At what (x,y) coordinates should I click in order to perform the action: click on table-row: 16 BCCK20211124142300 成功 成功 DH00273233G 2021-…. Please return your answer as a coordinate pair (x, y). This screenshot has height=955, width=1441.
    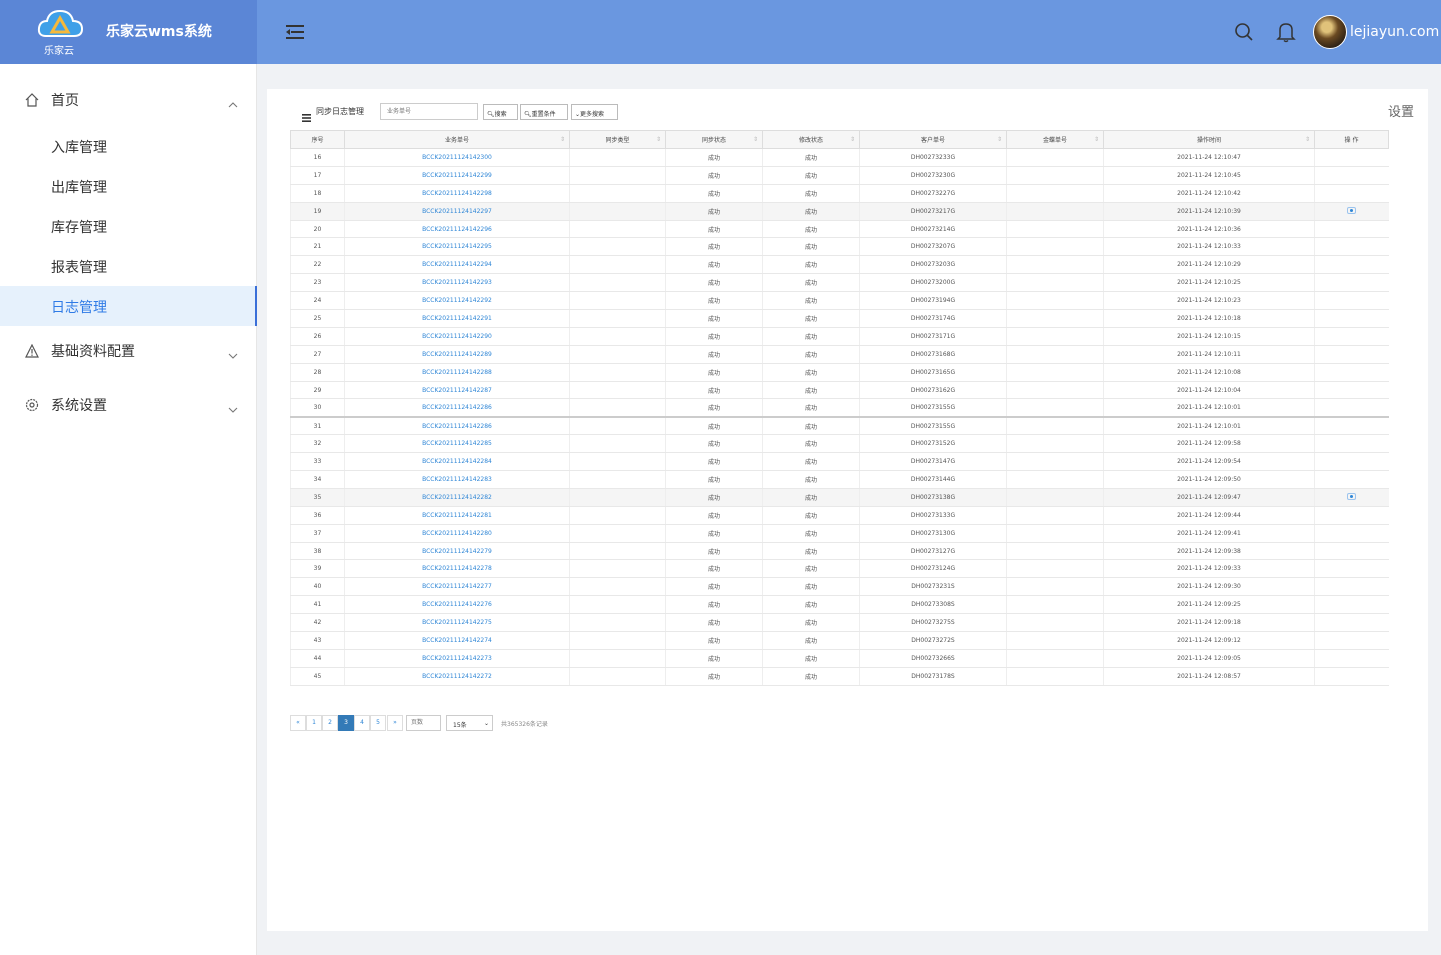
    Looking at the image, I should click on (839, 157).